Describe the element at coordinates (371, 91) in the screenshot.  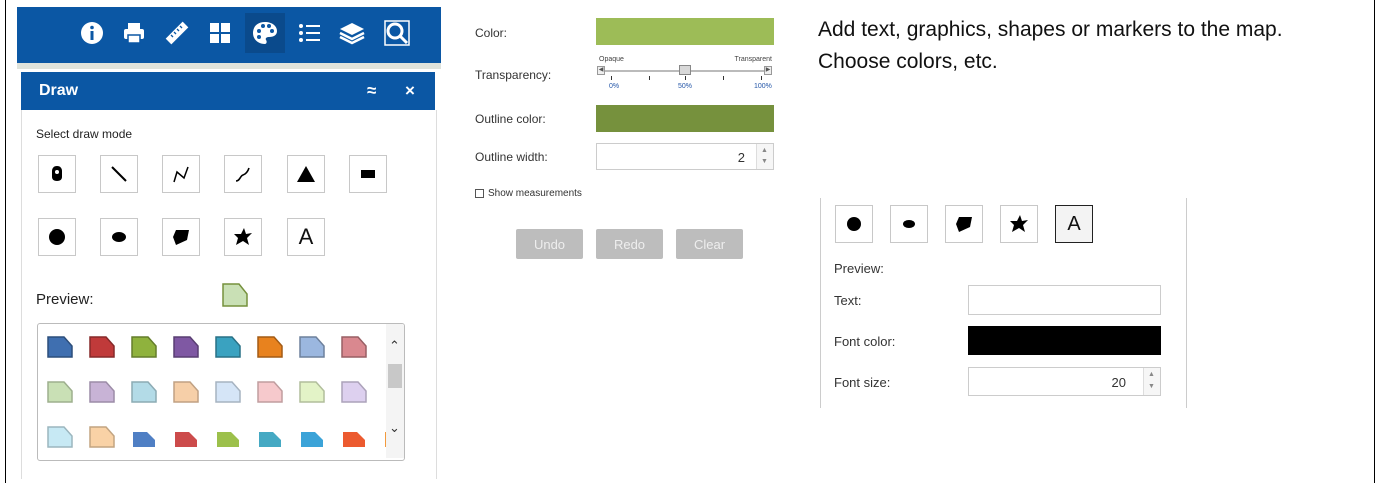
I see `collapse-icon: ≈` at that location.